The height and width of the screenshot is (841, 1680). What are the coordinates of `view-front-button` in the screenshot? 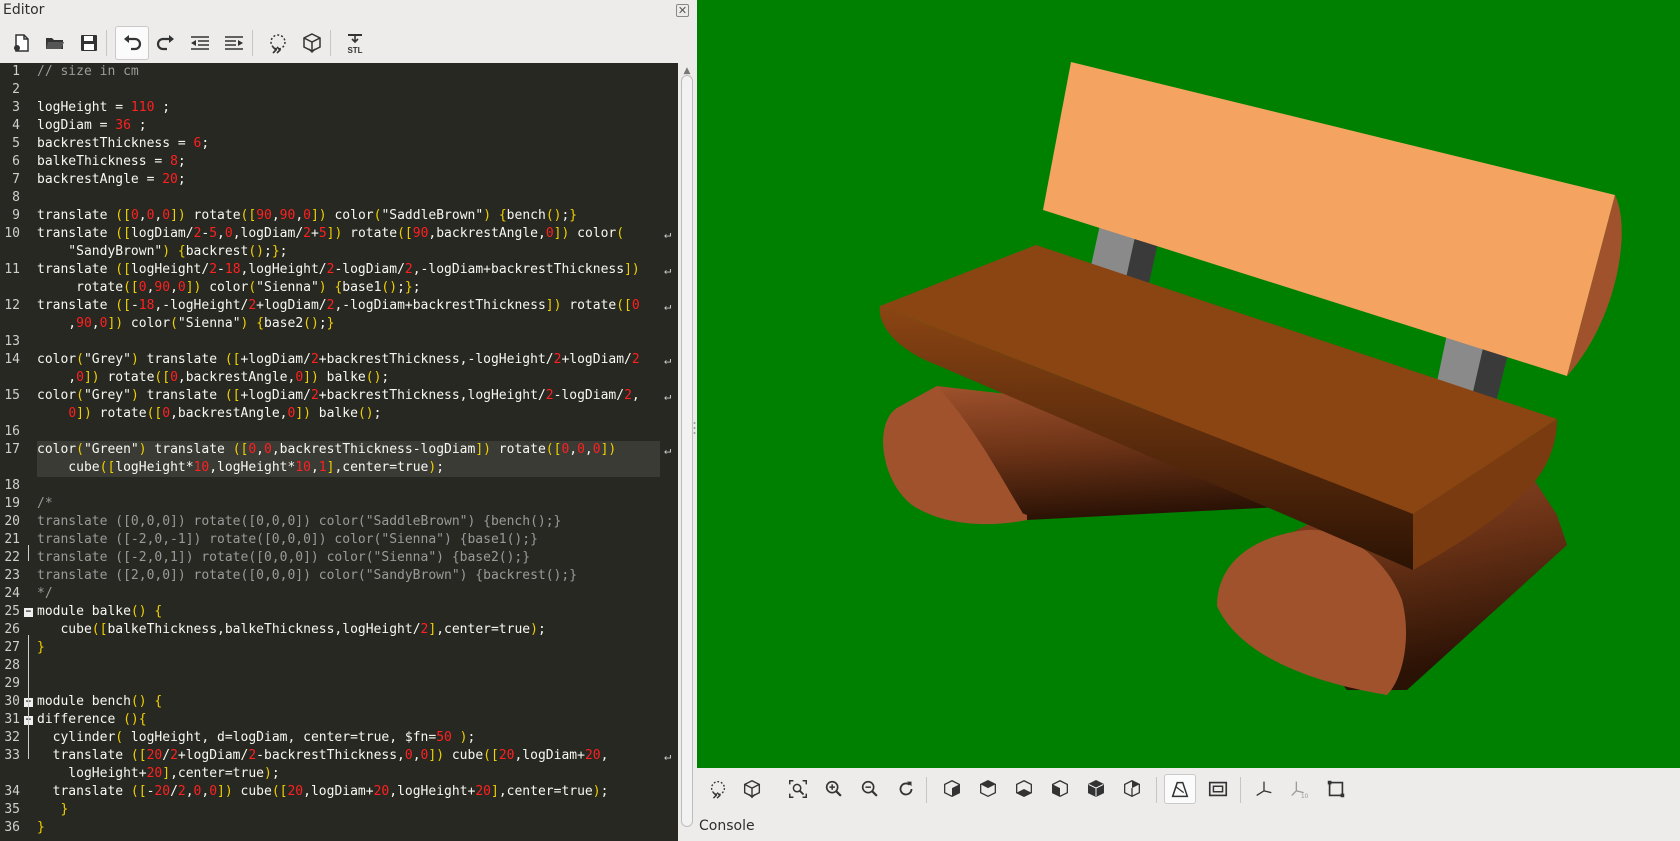 It's located at (1096, 789).